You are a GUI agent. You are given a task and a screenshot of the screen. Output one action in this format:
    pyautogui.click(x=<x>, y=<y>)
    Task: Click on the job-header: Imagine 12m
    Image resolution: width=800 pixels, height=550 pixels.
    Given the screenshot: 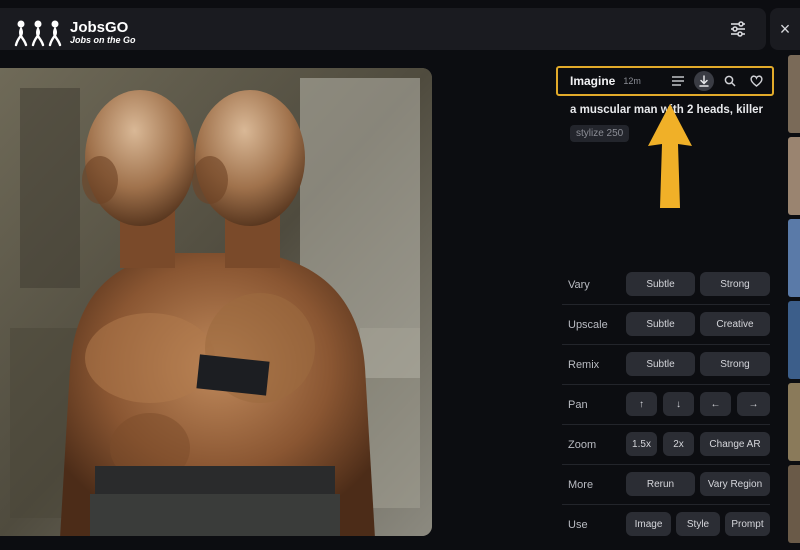 What is the action you would take?
    pyautogui.click(x=665, y=81)
    